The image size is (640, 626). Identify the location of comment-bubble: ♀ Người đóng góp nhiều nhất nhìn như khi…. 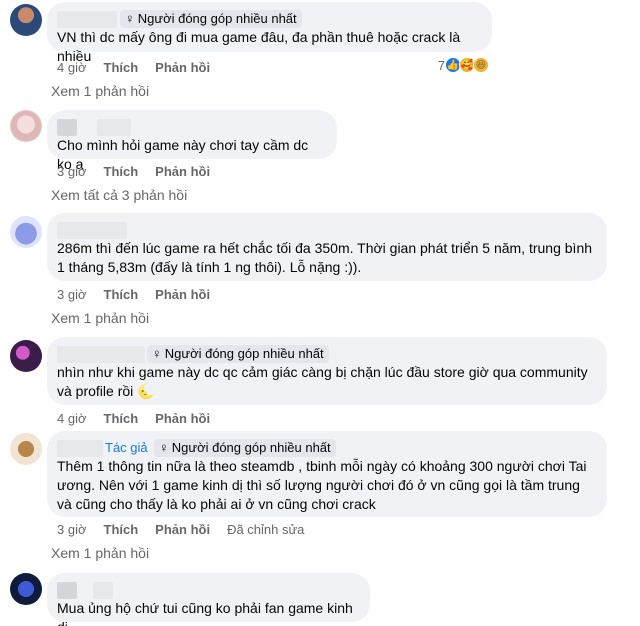
(327, 371).